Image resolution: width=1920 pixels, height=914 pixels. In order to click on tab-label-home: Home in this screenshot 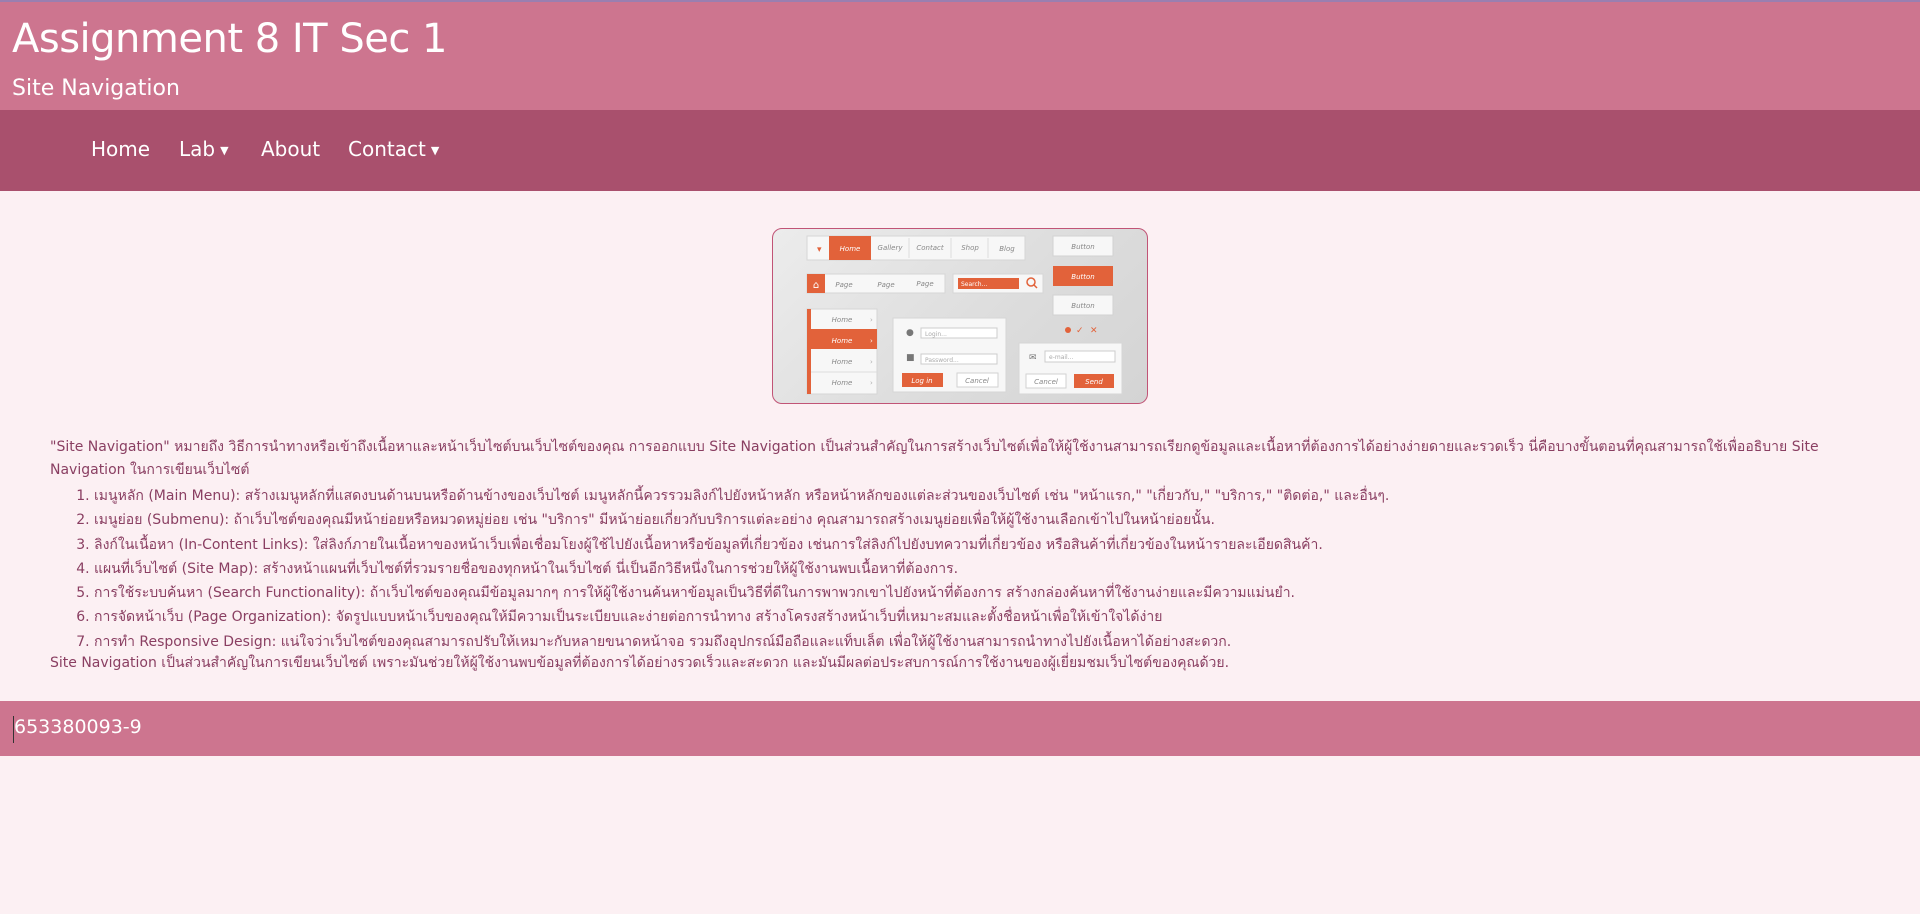, I will do `click(850, 249)`.